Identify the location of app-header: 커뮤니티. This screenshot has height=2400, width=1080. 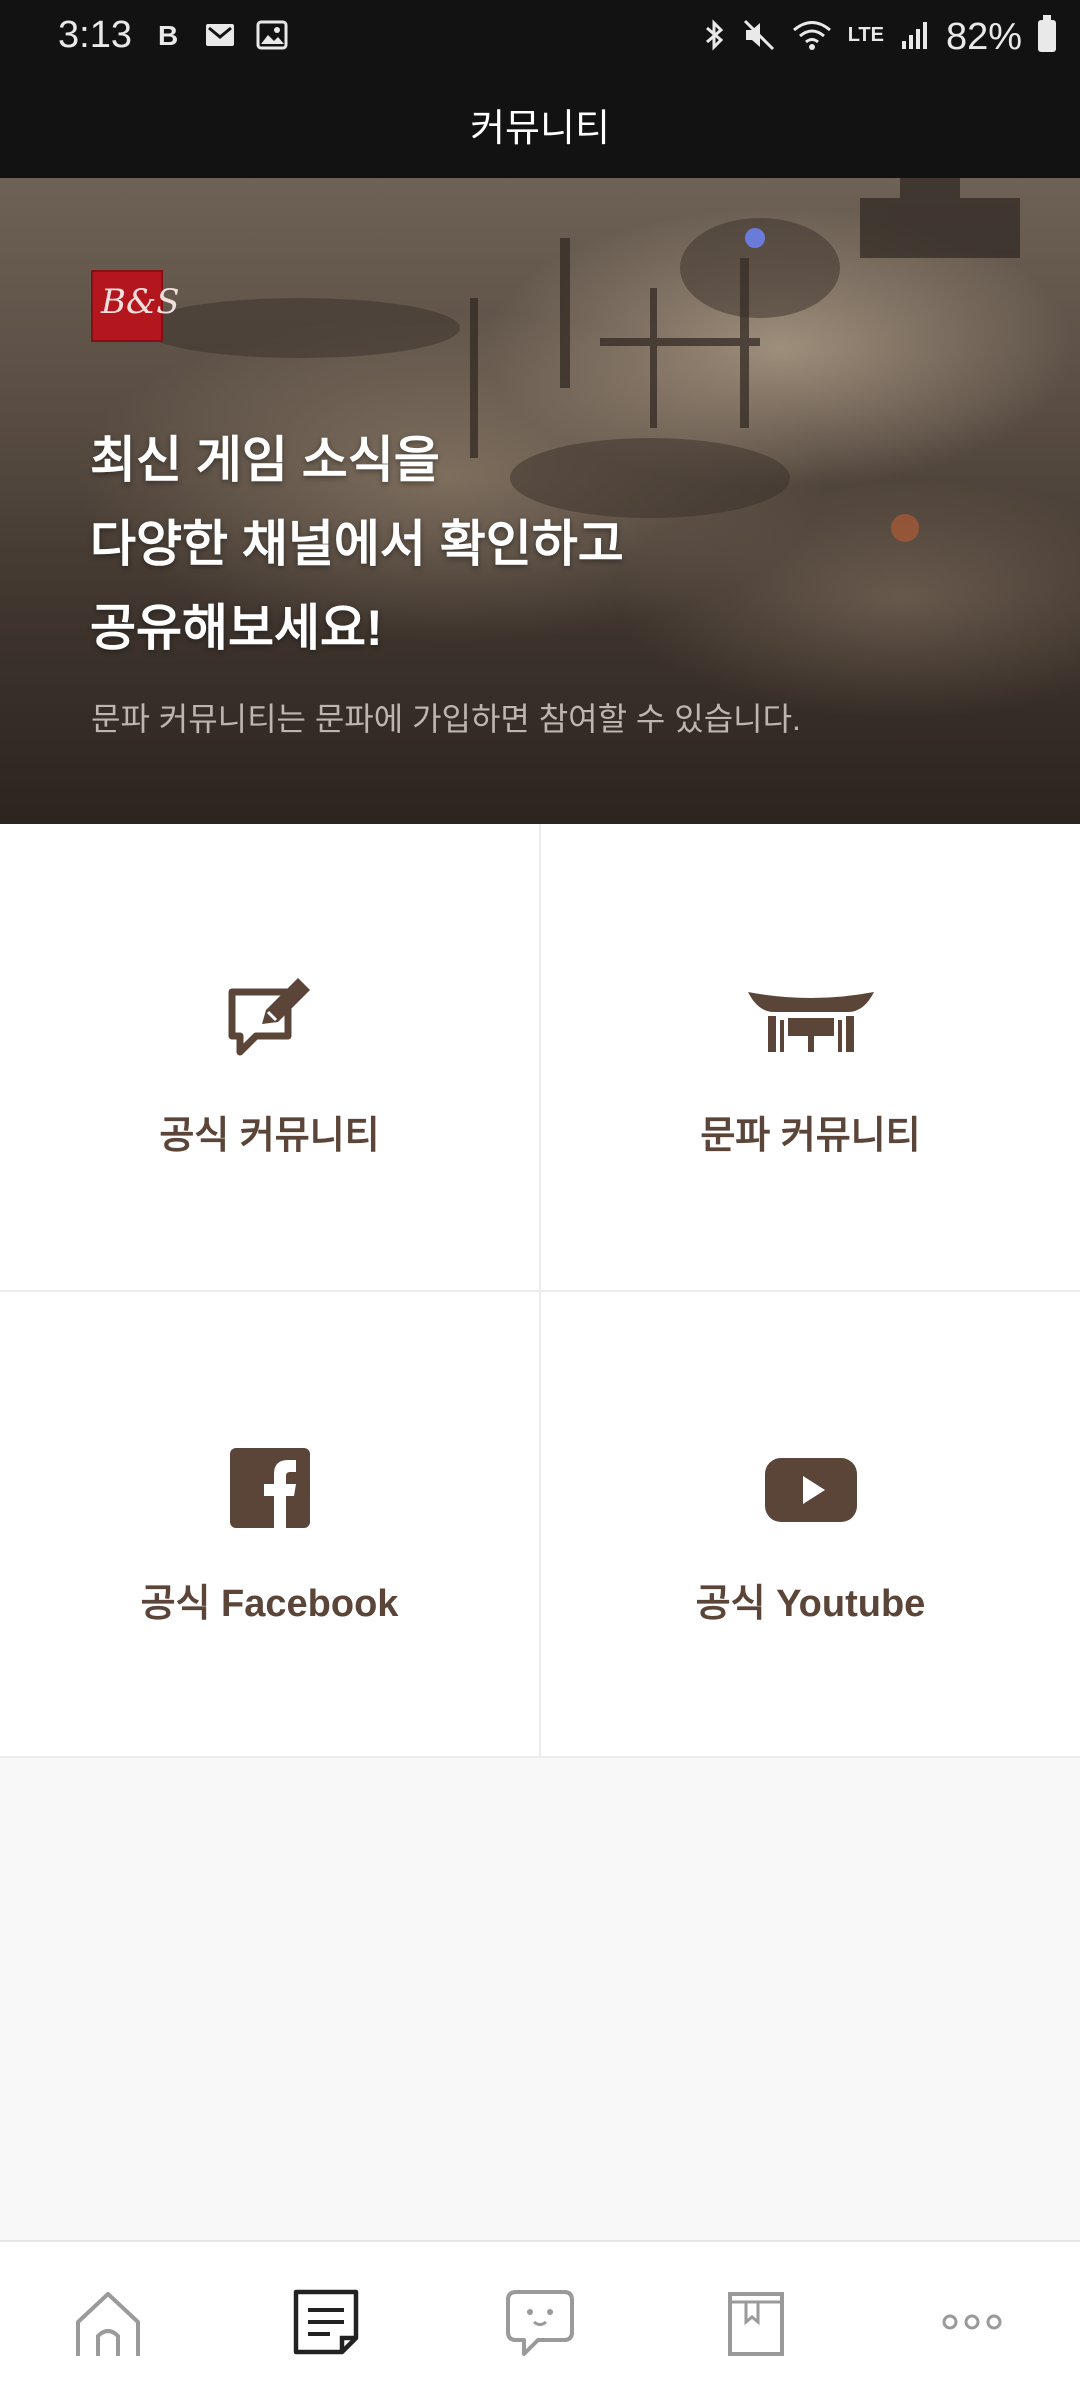
(540, 129).